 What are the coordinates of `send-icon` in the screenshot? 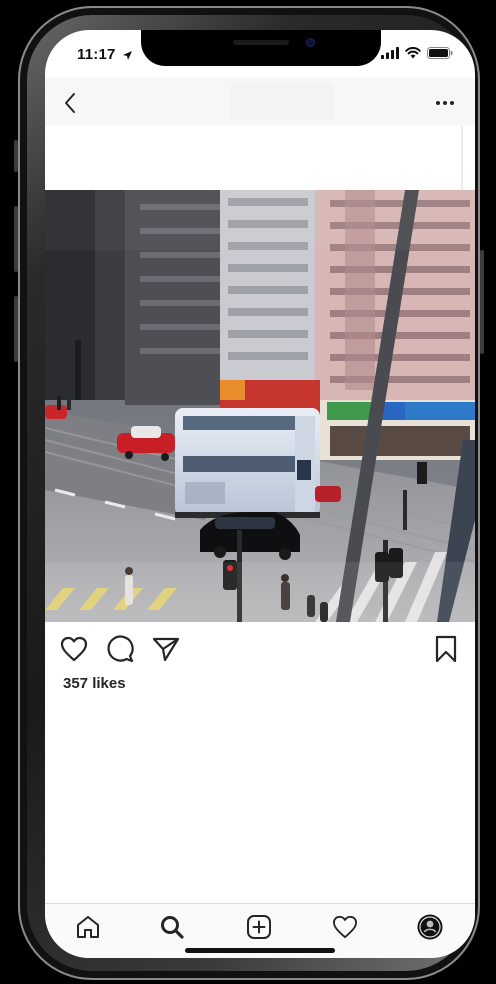 It's located at (166, 649).